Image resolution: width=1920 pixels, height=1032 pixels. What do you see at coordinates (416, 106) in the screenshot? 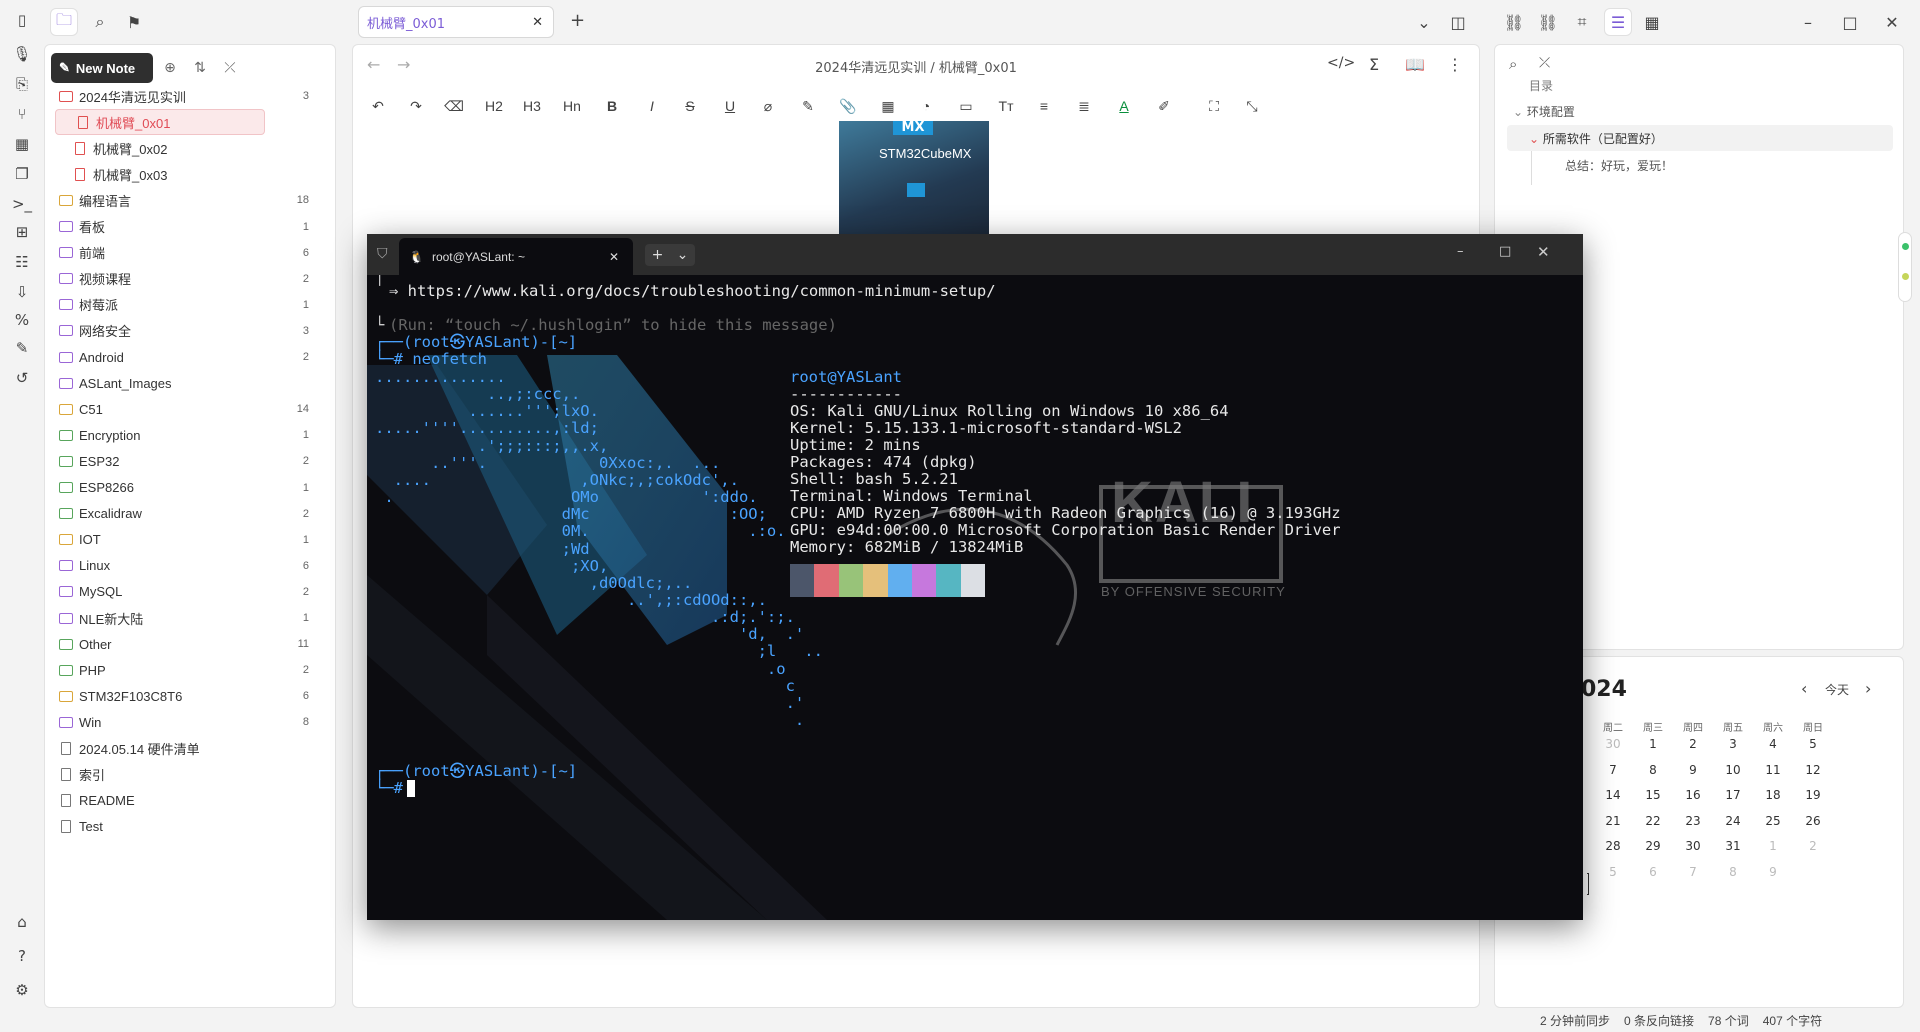
I see `redo-icon: ↷` at bounding box center [416, 106].